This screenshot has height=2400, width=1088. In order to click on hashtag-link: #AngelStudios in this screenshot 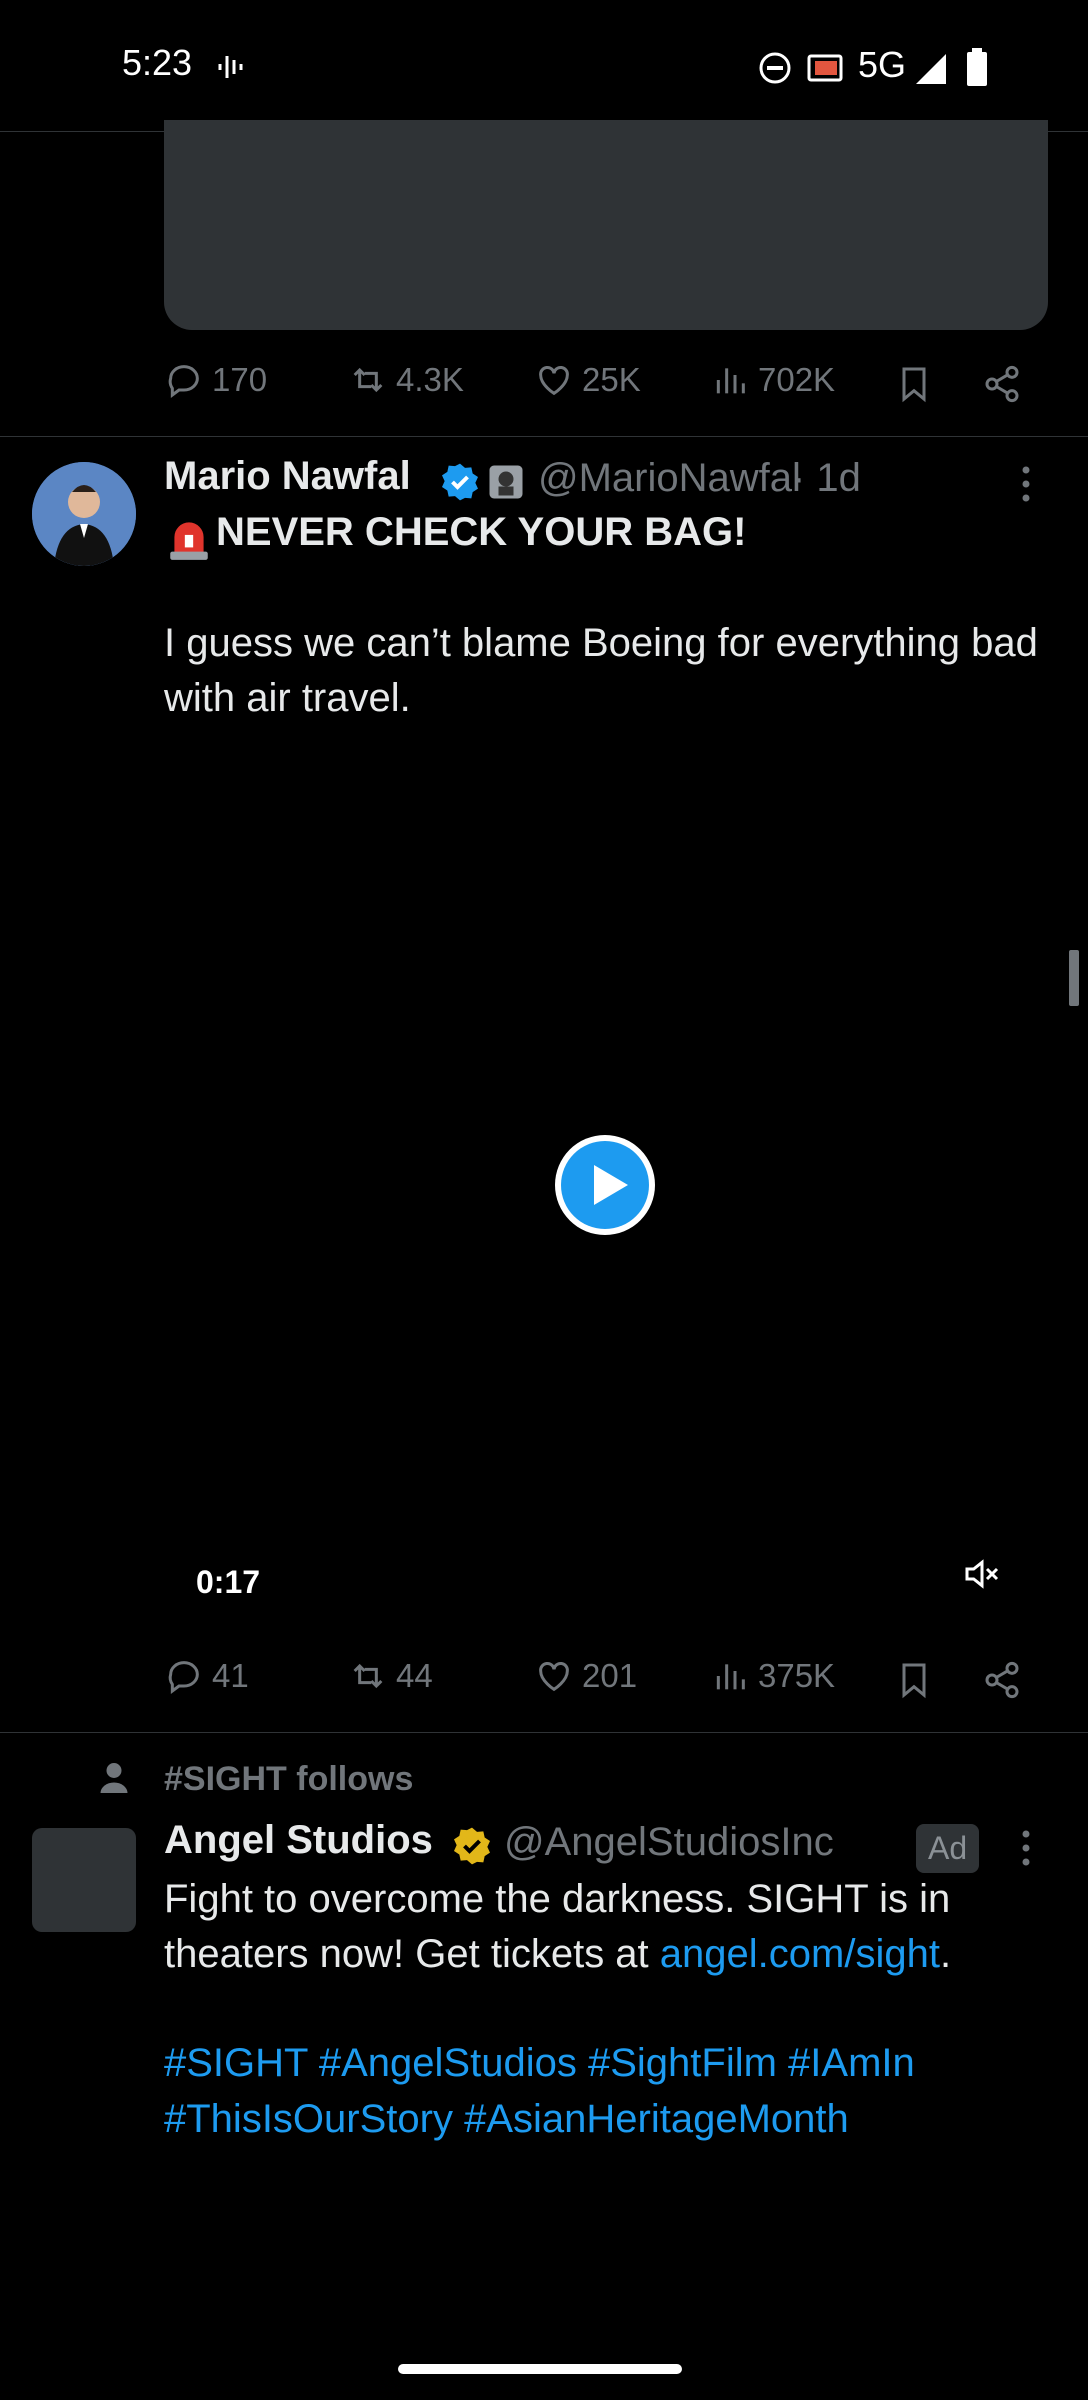, I will do `click(448, 2063)`.